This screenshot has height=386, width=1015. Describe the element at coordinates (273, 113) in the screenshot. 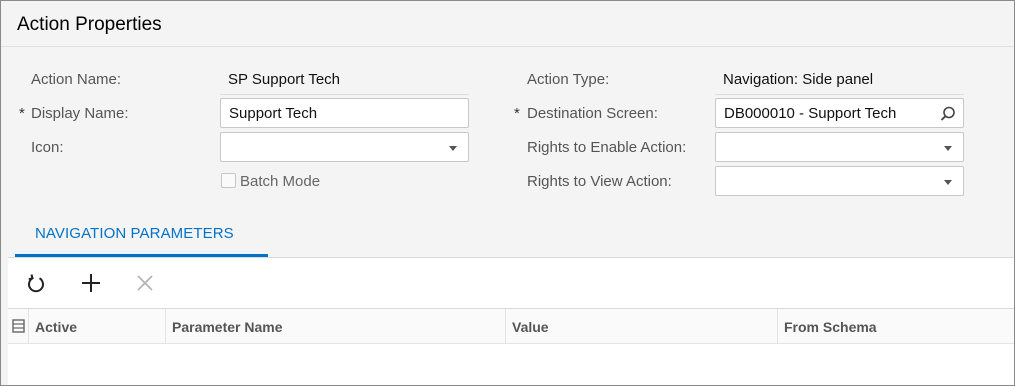

I see `display-name-value: Support Tech` at that location.